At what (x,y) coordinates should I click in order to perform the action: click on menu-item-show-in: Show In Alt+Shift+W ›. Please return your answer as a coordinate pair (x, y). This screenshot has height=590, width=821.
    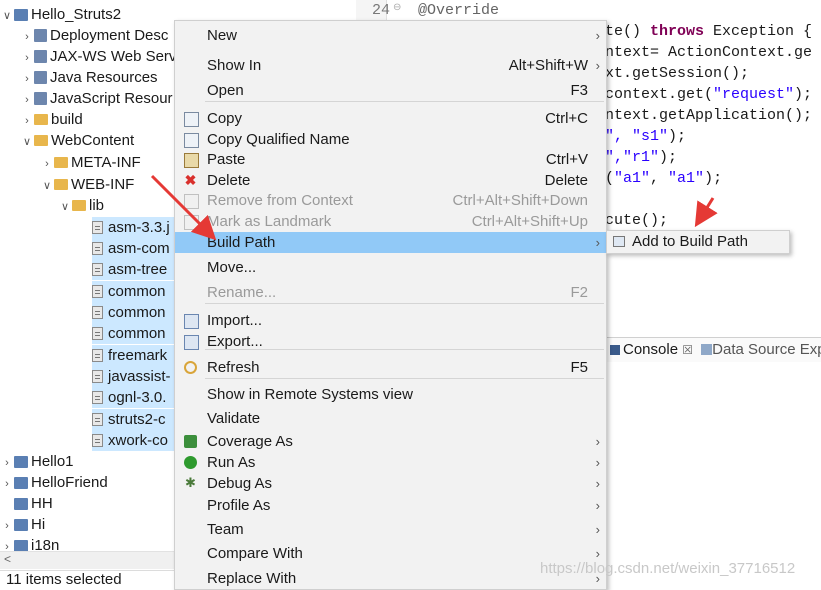
    Looking at the image, I should click on (390, 65).